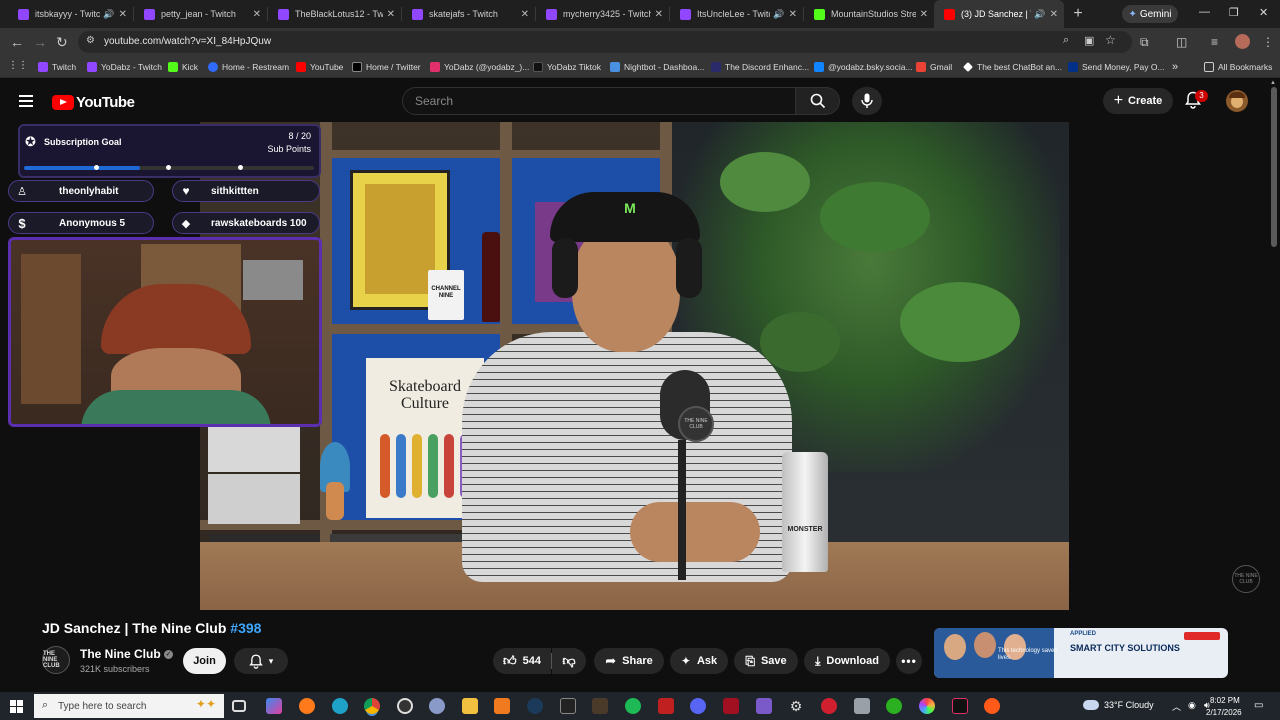 This screenshot has height=720, width=1280. I want to click on taskbar-search-input: ⌕ Type here to search ✦✦, so click(129, 706).